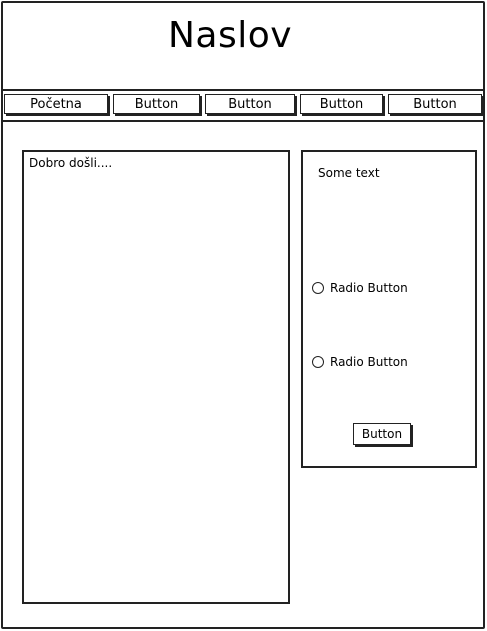 The width and height of the screenshot is (487, 631). Describe the element at coordinates (382, 434) in the screenshot. I see `side-panel-button: Button` at that location.